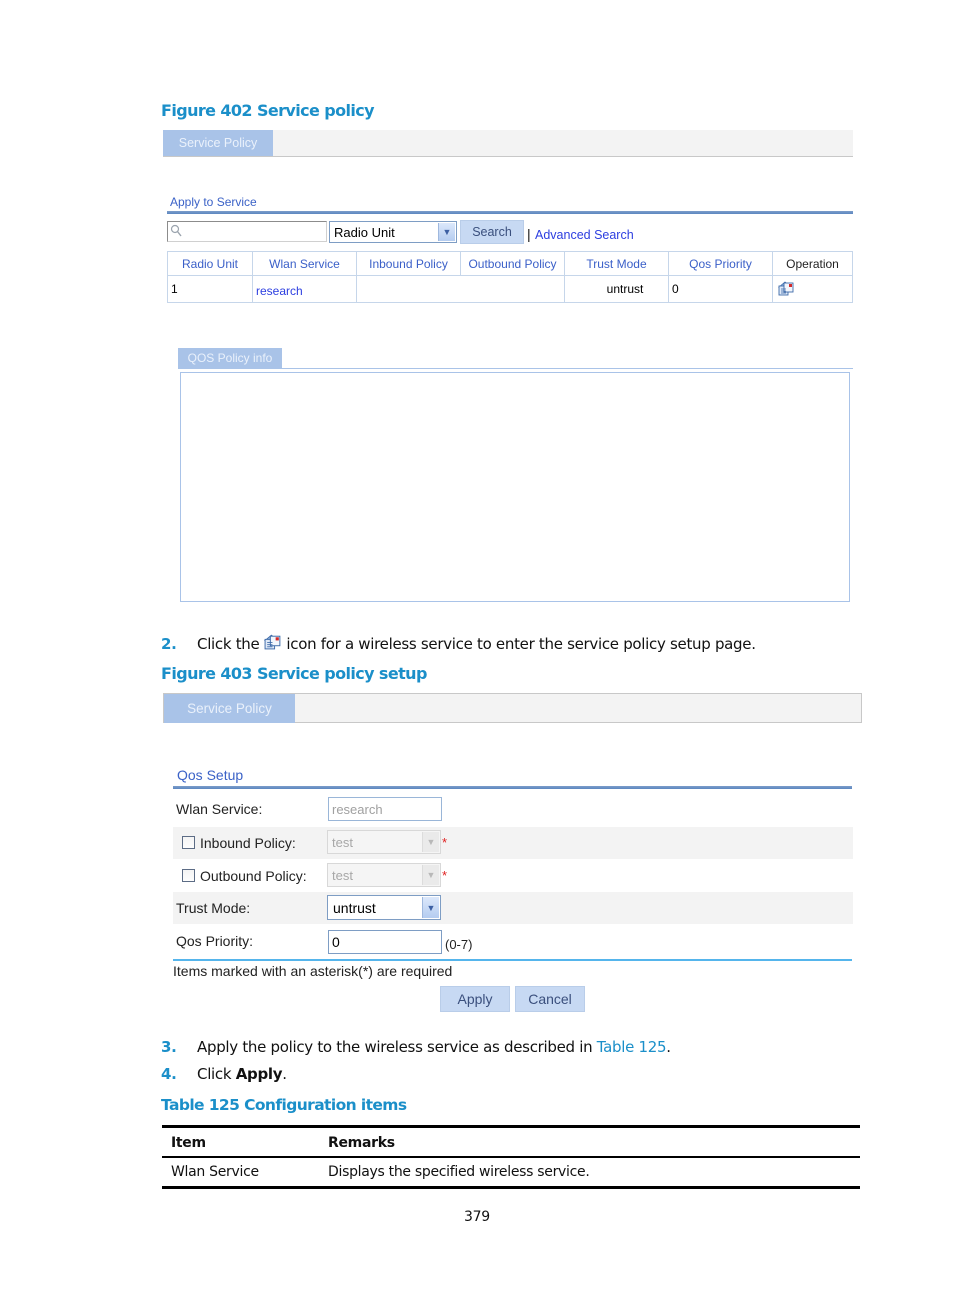 This screenshot has height=1296, width=954. Describe the element at coordinates (512, 708) in the screenshot. I see `service-policy-setup-tabbar: Service Policy` at that location.